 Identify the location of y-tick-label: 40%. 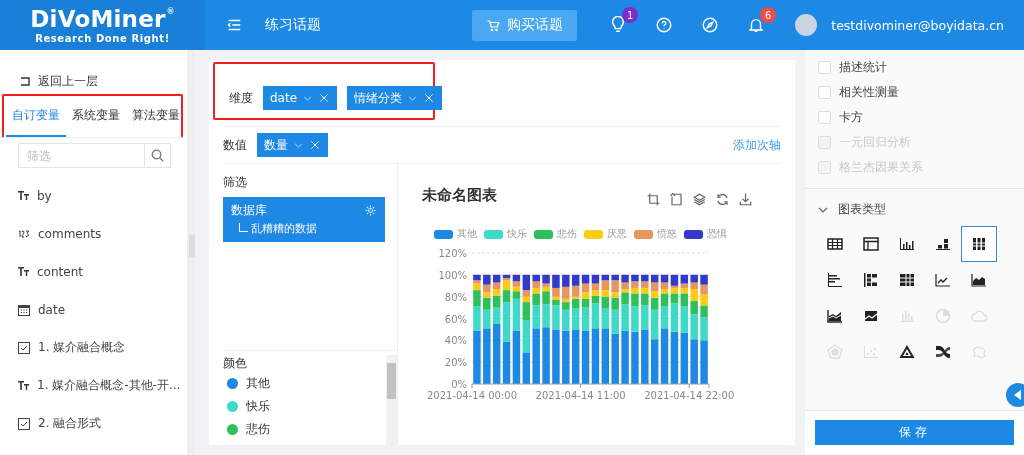
(455, 341).